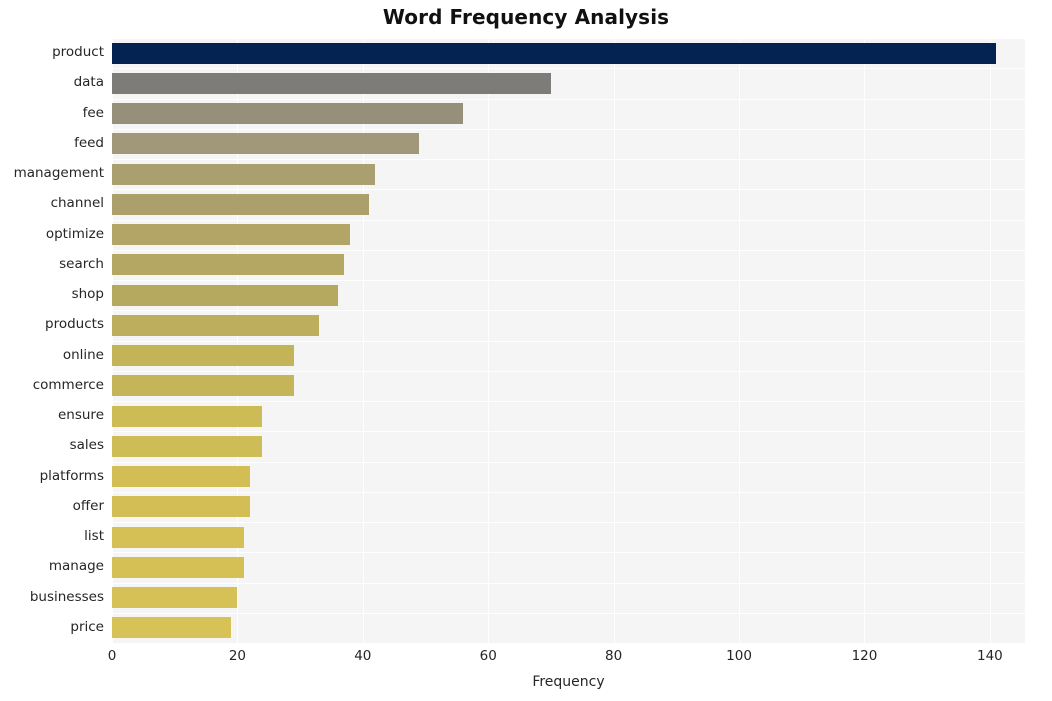 This screenshot has height=701, width=1052. What do you see at coordinates (526, 17) in the screenshot?
I see `chart-title: Word Frequency Analysis` at bounding box center [526, 17].